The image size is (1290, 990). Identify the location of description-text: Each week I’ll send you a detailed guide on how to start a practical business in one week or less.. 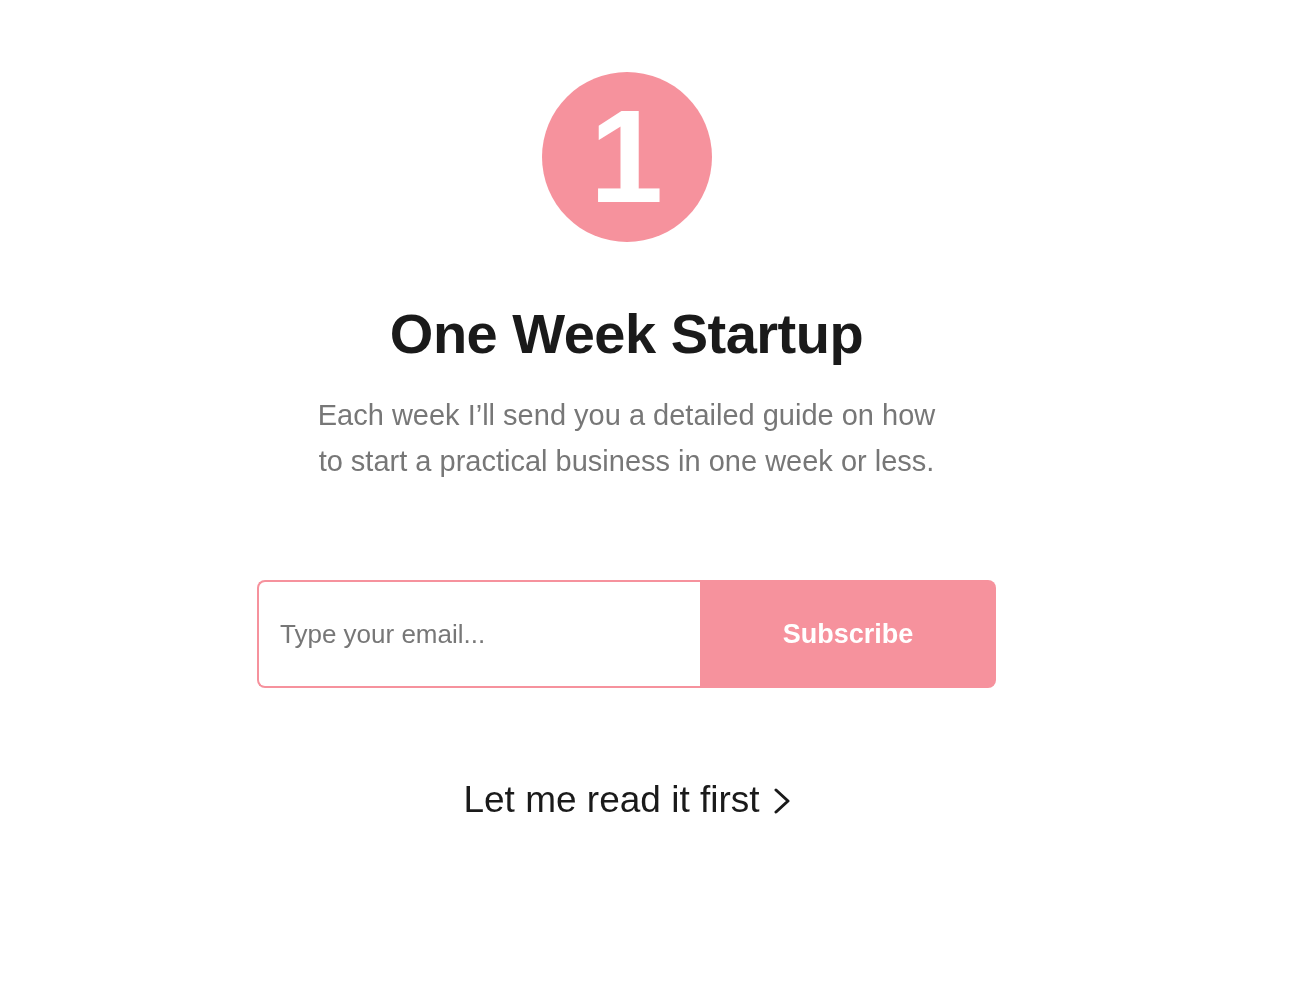
(626, 438).